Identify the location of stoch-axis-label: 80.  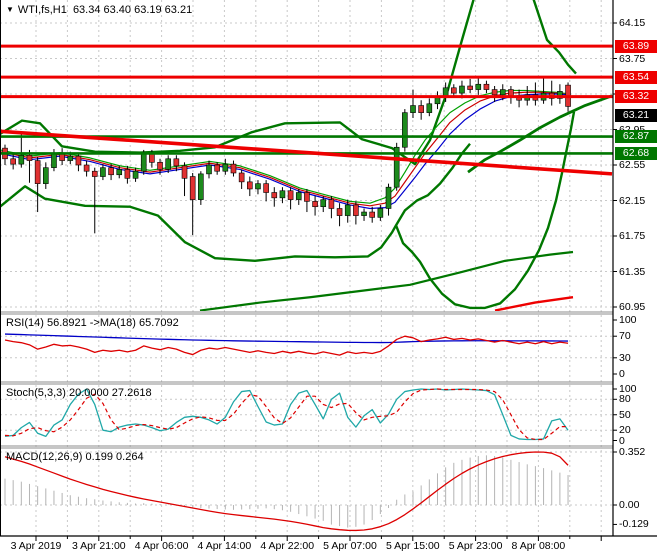
(625, 399).